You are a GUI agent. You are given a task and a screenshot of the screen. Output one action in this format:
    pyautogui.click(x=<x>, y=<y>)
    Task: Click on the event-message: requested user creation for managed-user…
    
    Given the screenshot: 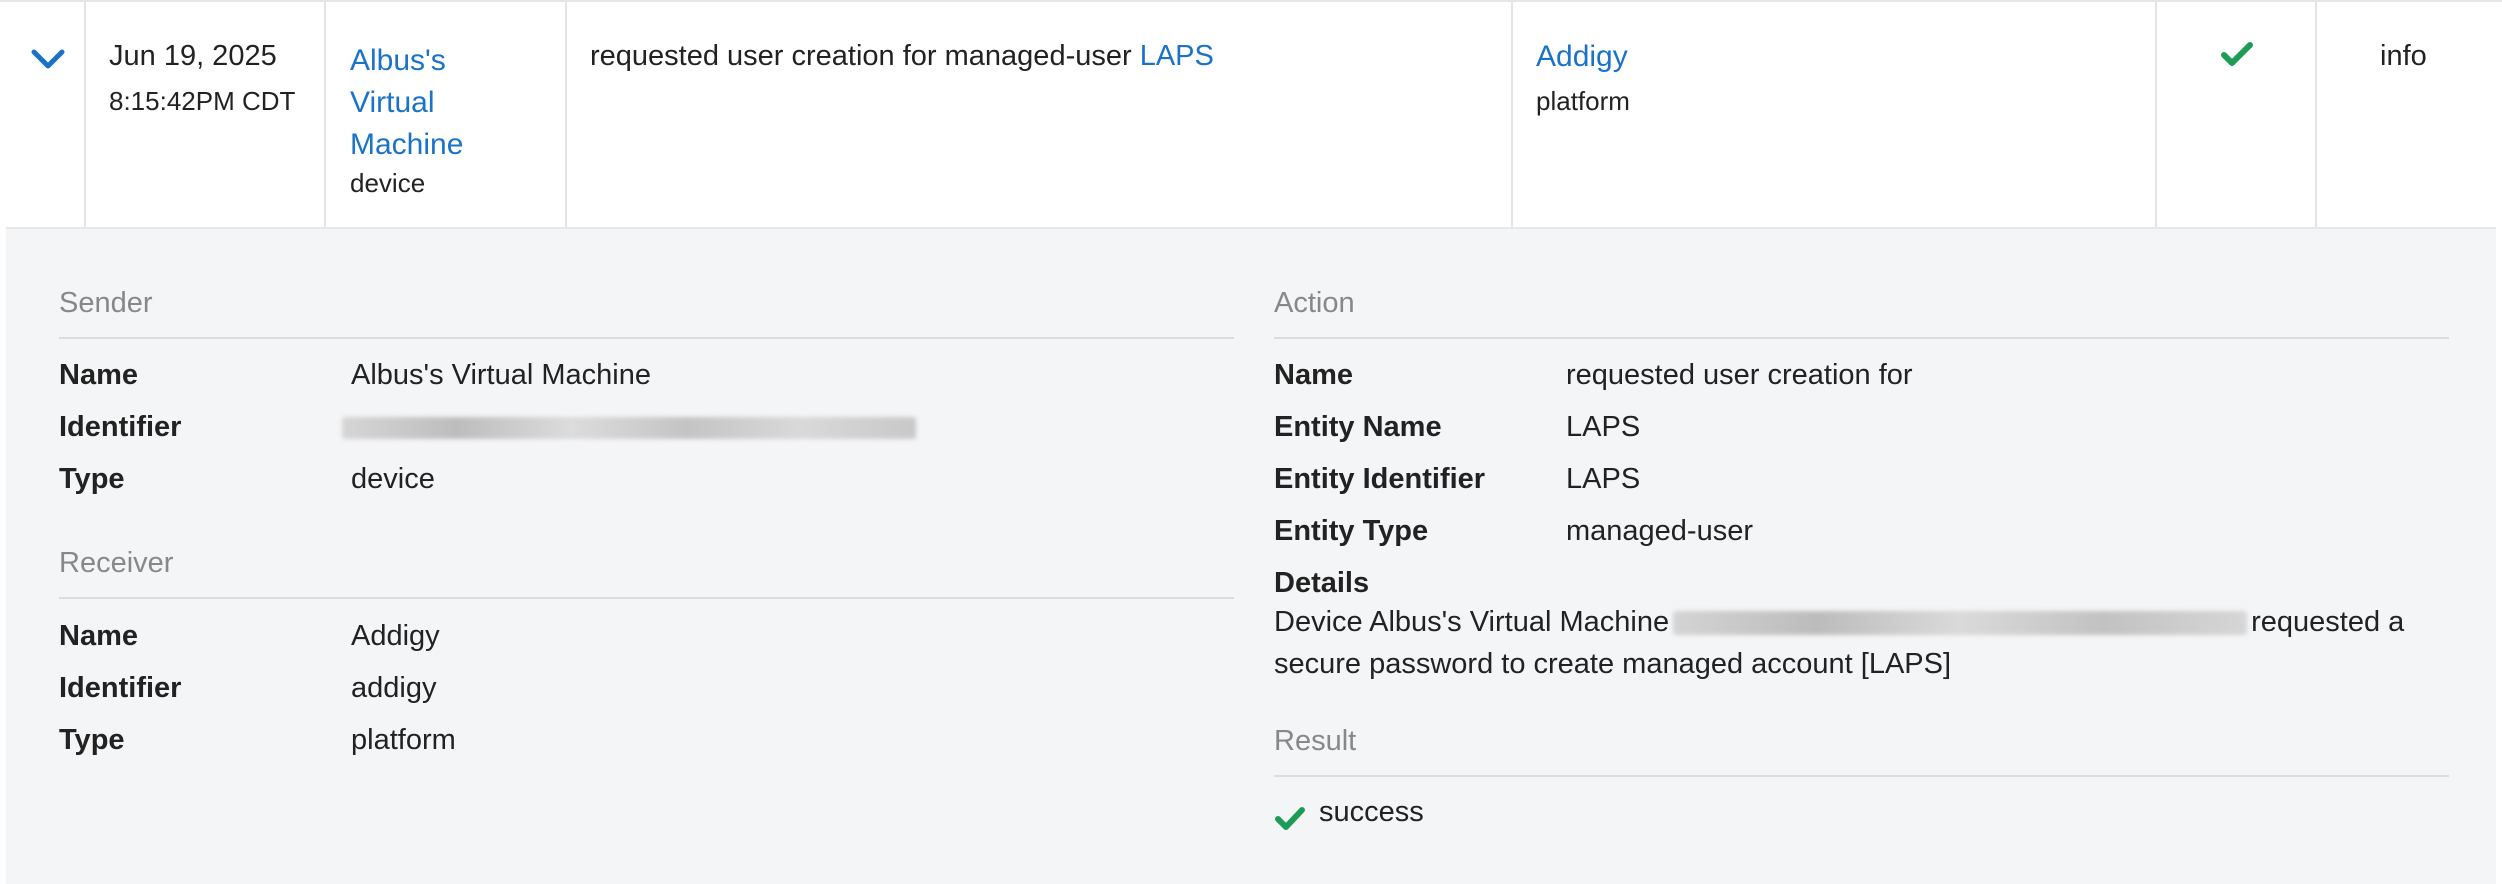 What is the action you would take?
    pyautogui.click(x=902, y=56)
    